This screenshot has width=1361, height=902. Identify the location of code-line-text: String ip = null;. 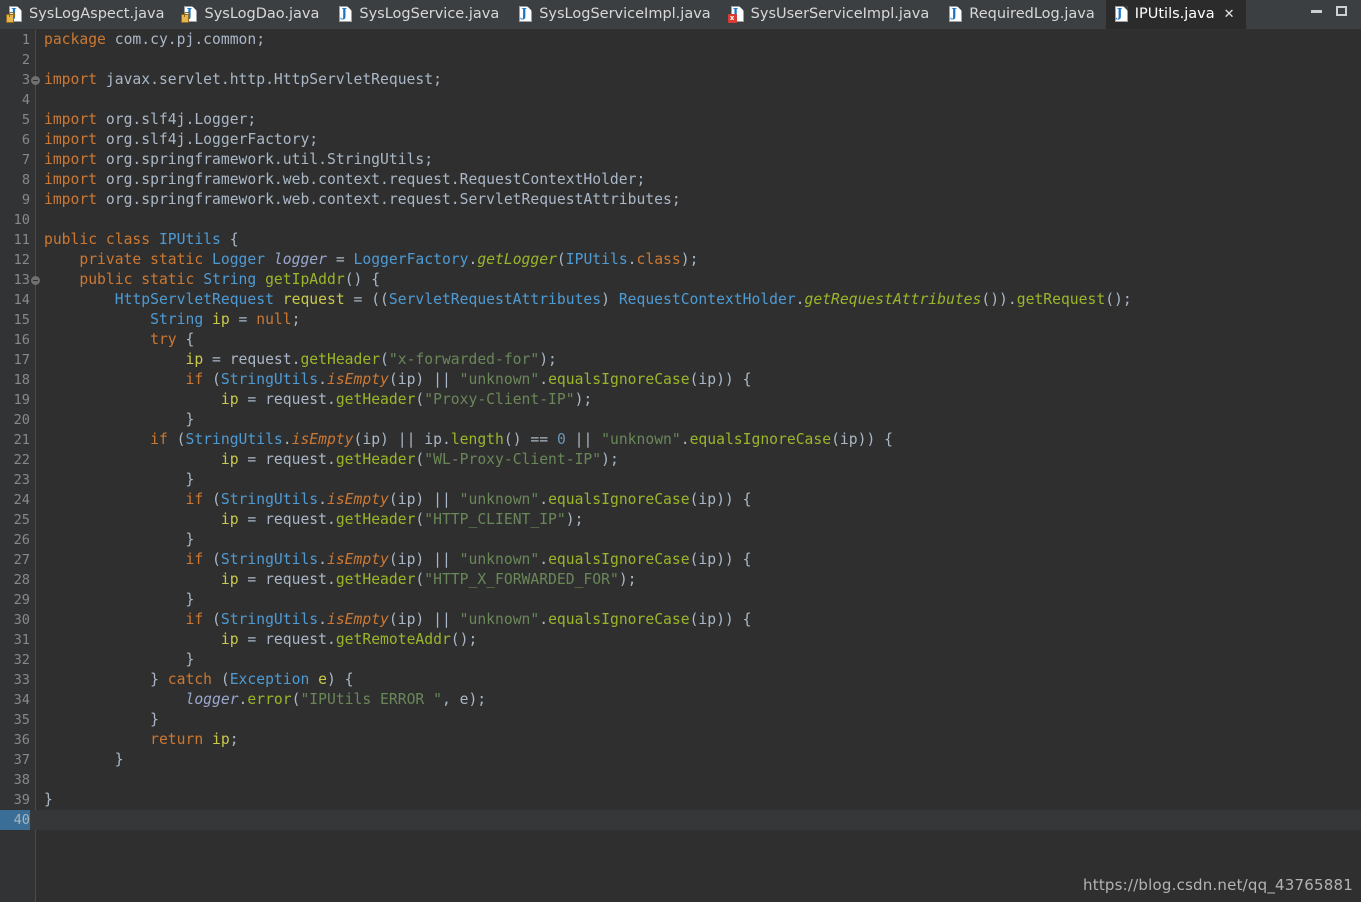
(225, 319).